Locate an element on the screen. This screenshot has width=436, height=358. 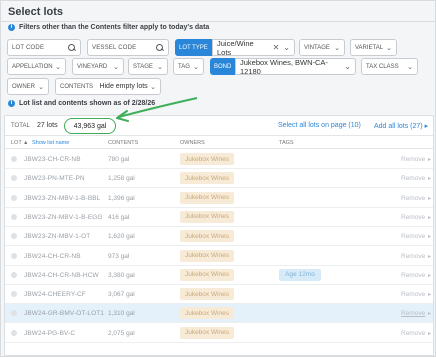
clear-icon: ✕ is located at coordinates (276, 47).